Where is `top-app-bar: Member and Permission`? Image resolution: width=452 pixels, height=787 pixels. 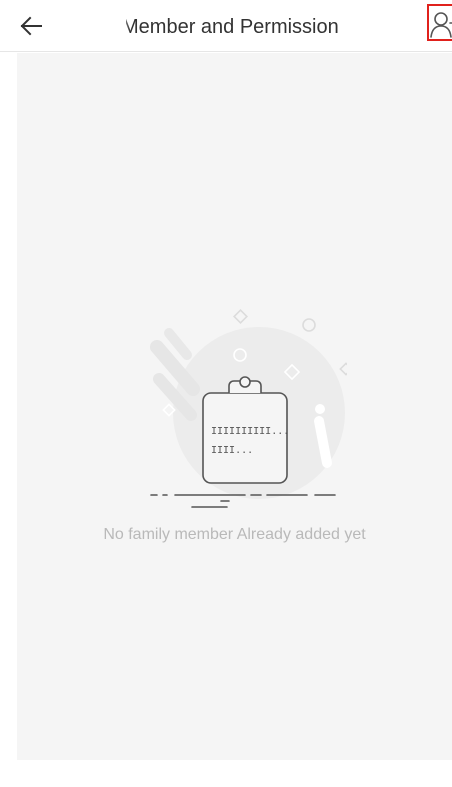 top-app-bar: Member and Permission is located at coordinates (226, 26).